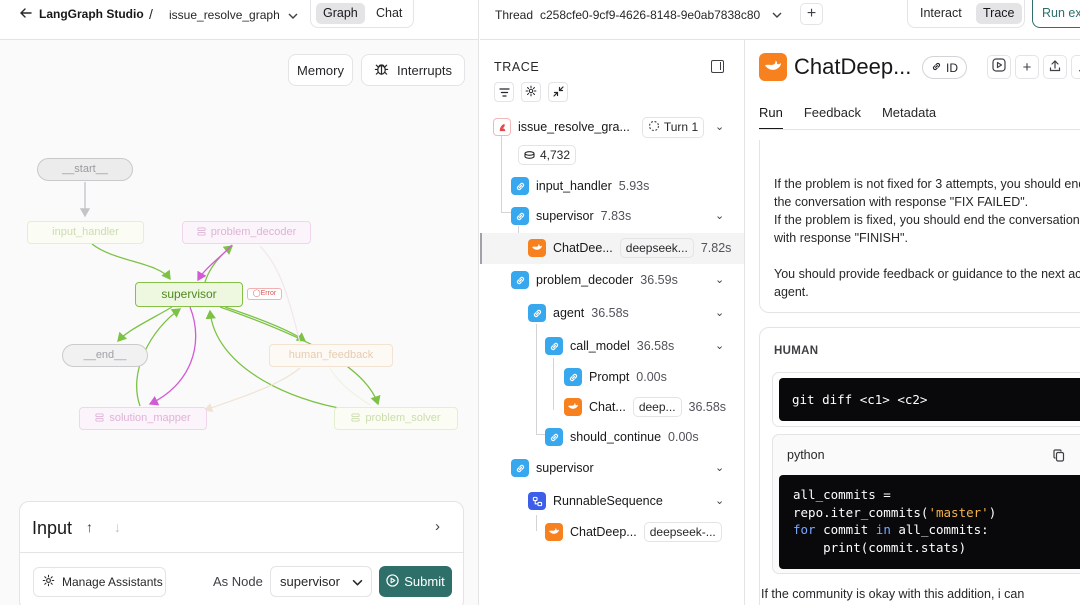  I want to click on trace-root-row: issue_resolve_gra... Turn 1, so click(599, 127).